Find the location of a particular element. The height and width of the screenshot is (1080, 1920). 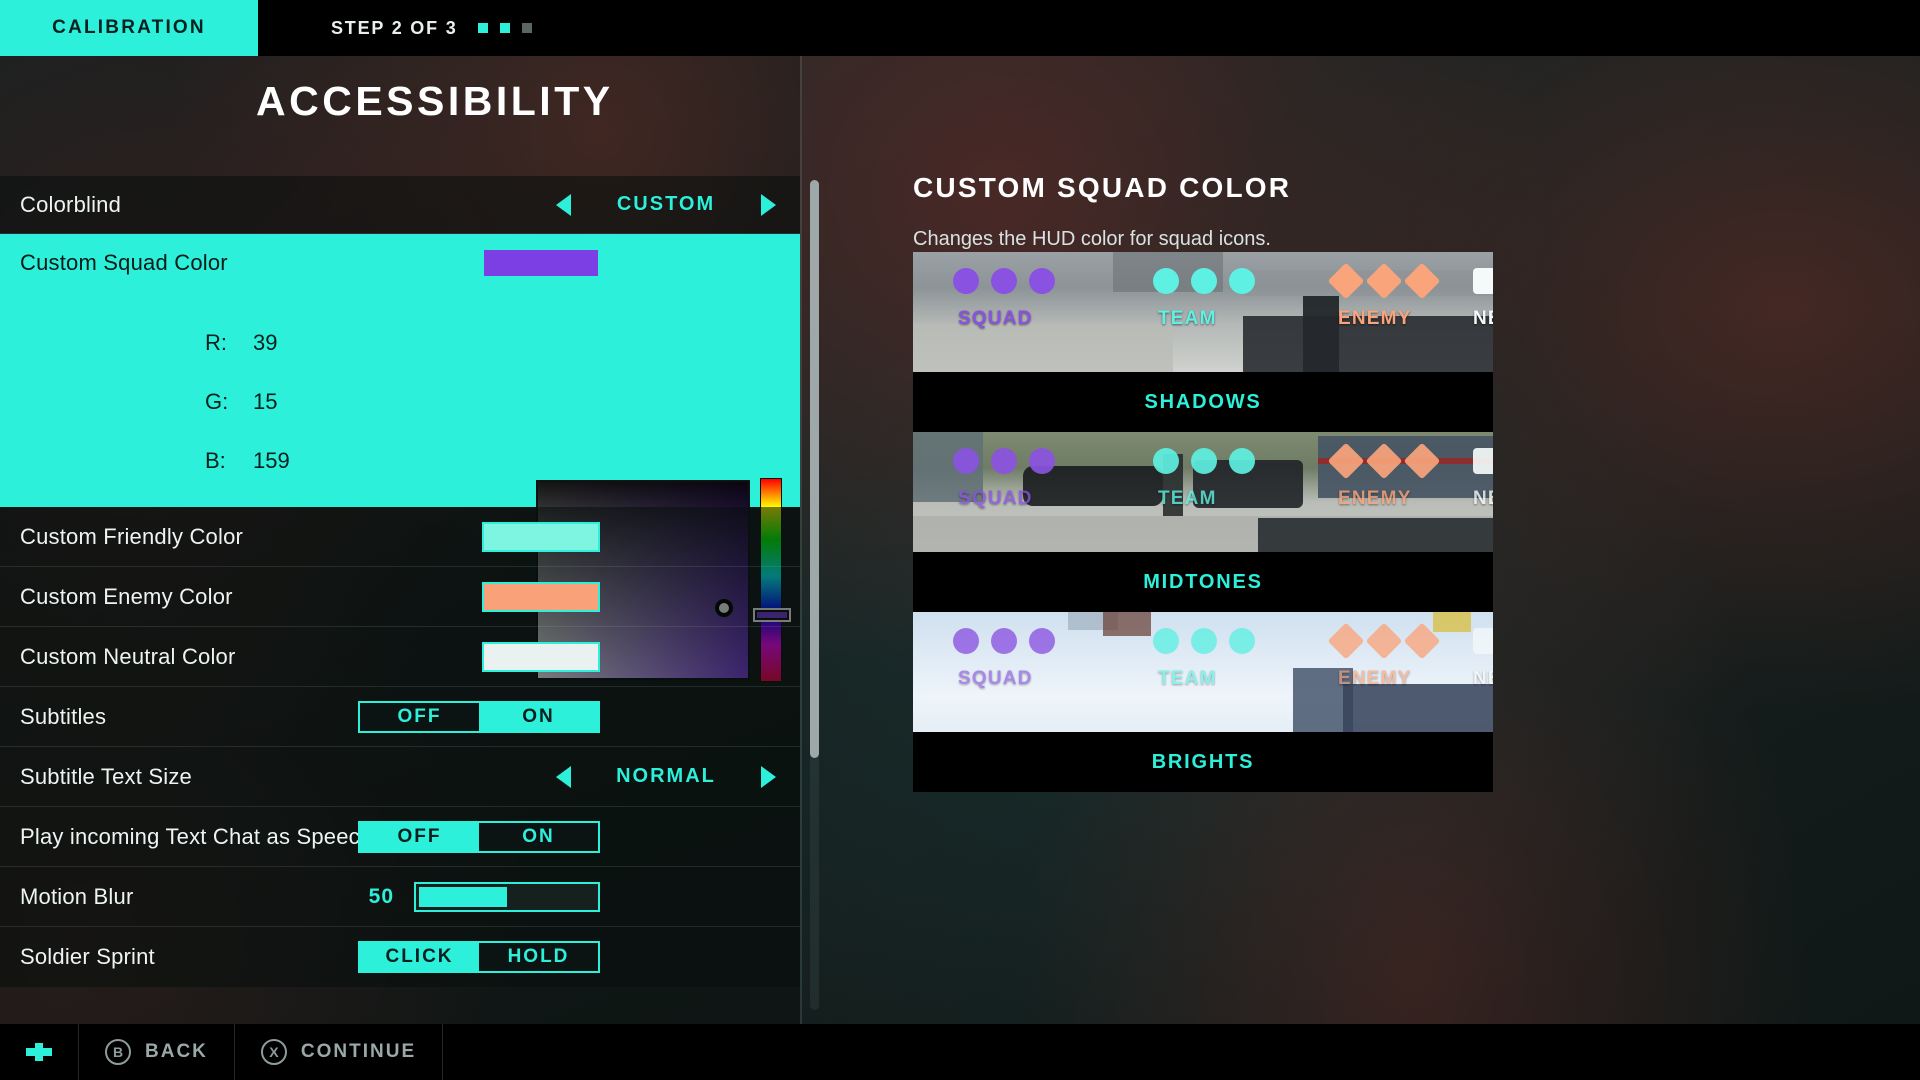

swatch-custom-squad-color is located at coordinates (541, 263).